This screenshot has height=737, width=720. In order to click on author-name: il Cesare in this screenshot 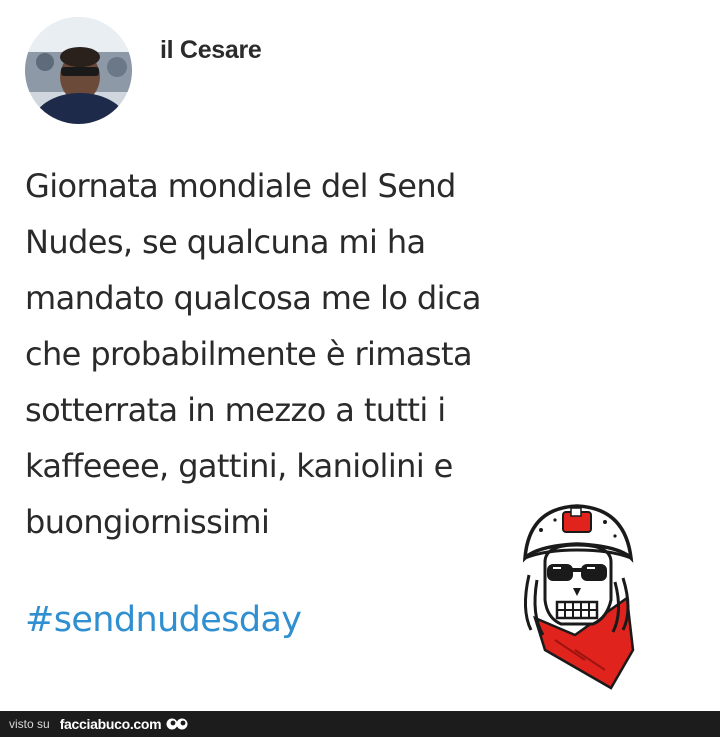, I will do `click(211, 50)`.